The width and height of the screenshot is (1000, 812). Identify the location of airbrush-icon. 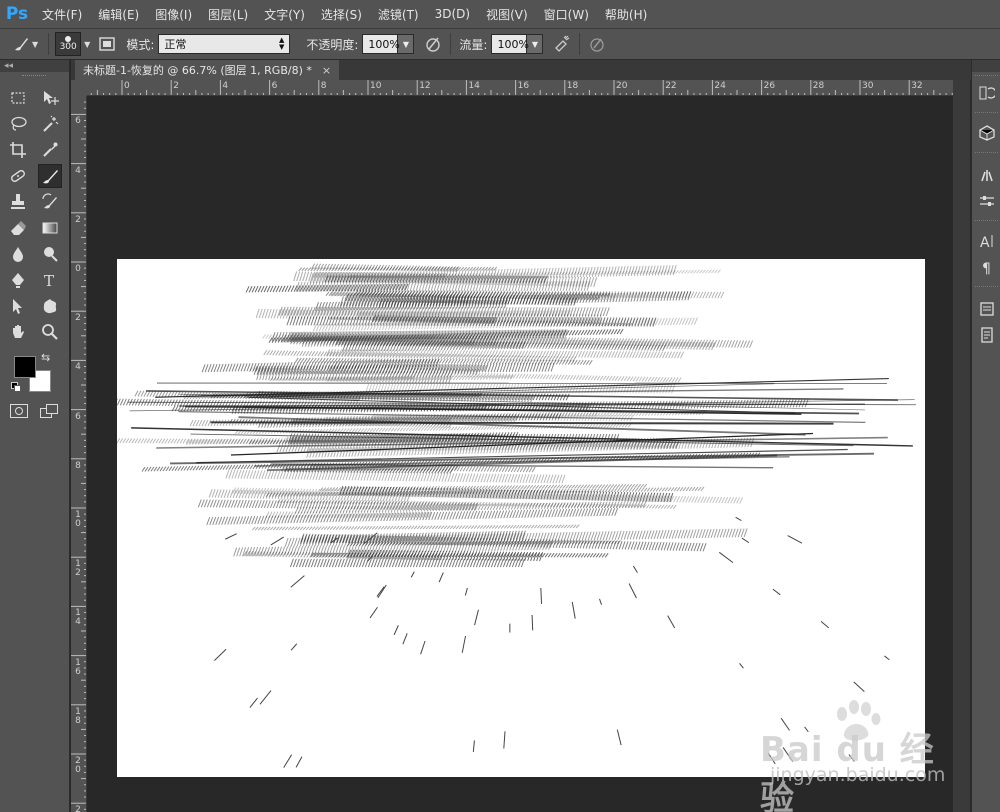
(562, 44).